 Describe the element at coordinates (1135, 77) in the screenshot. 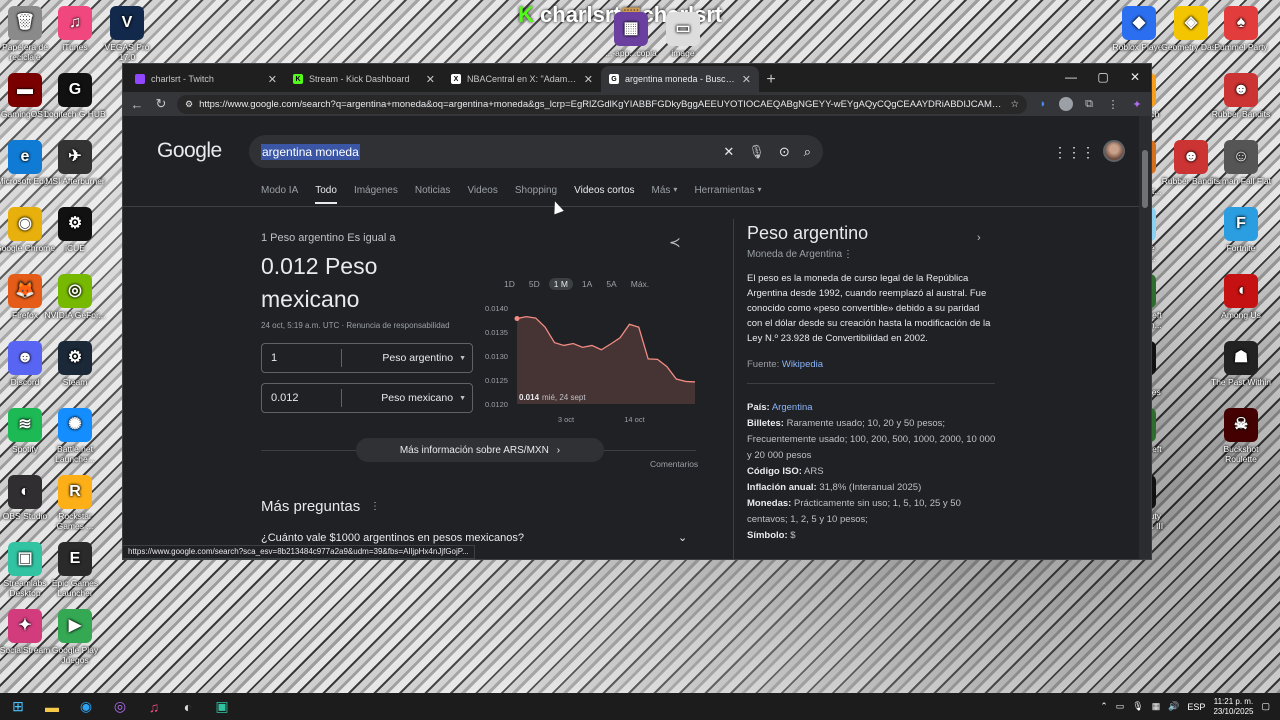

I see `close-window-icon: ✕` at that location.